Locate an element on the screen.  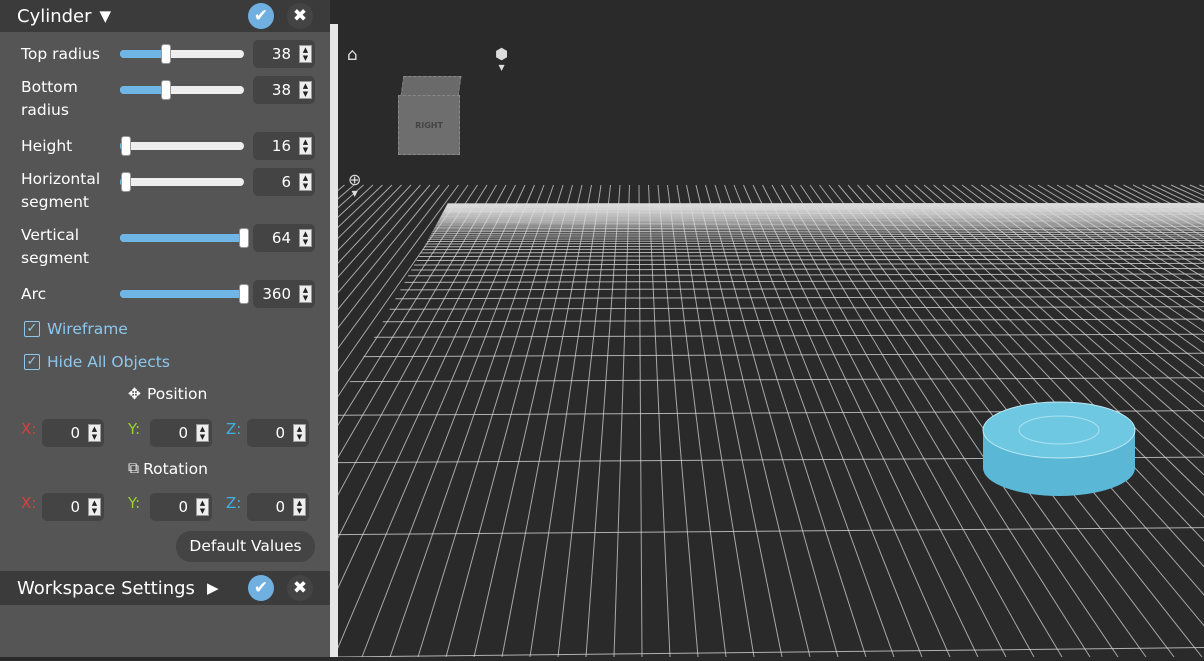
position-z-input: 0 ▲▼ is located at coordinates (278, 433).